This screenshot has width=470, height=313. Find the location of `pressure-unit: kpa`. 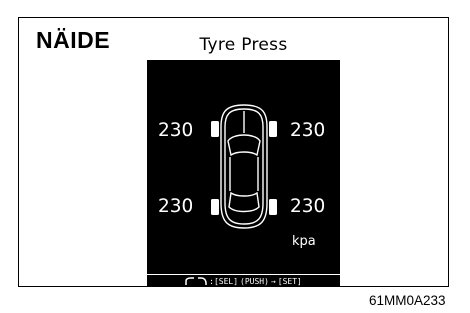

pressure-unit: kpa is located at coordinates (304, 241).